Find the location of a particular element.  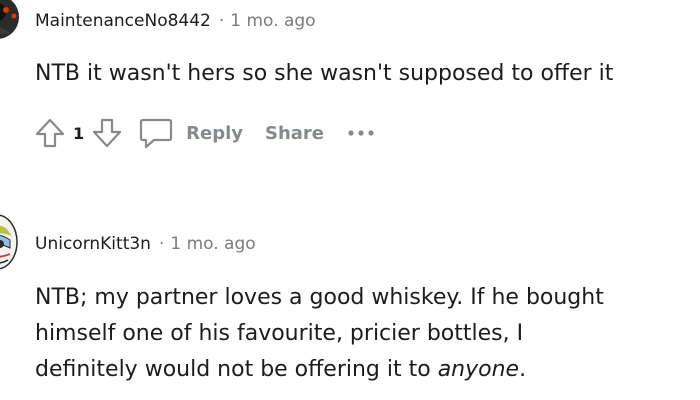

downvote-button is located at coordinates (107, 133).